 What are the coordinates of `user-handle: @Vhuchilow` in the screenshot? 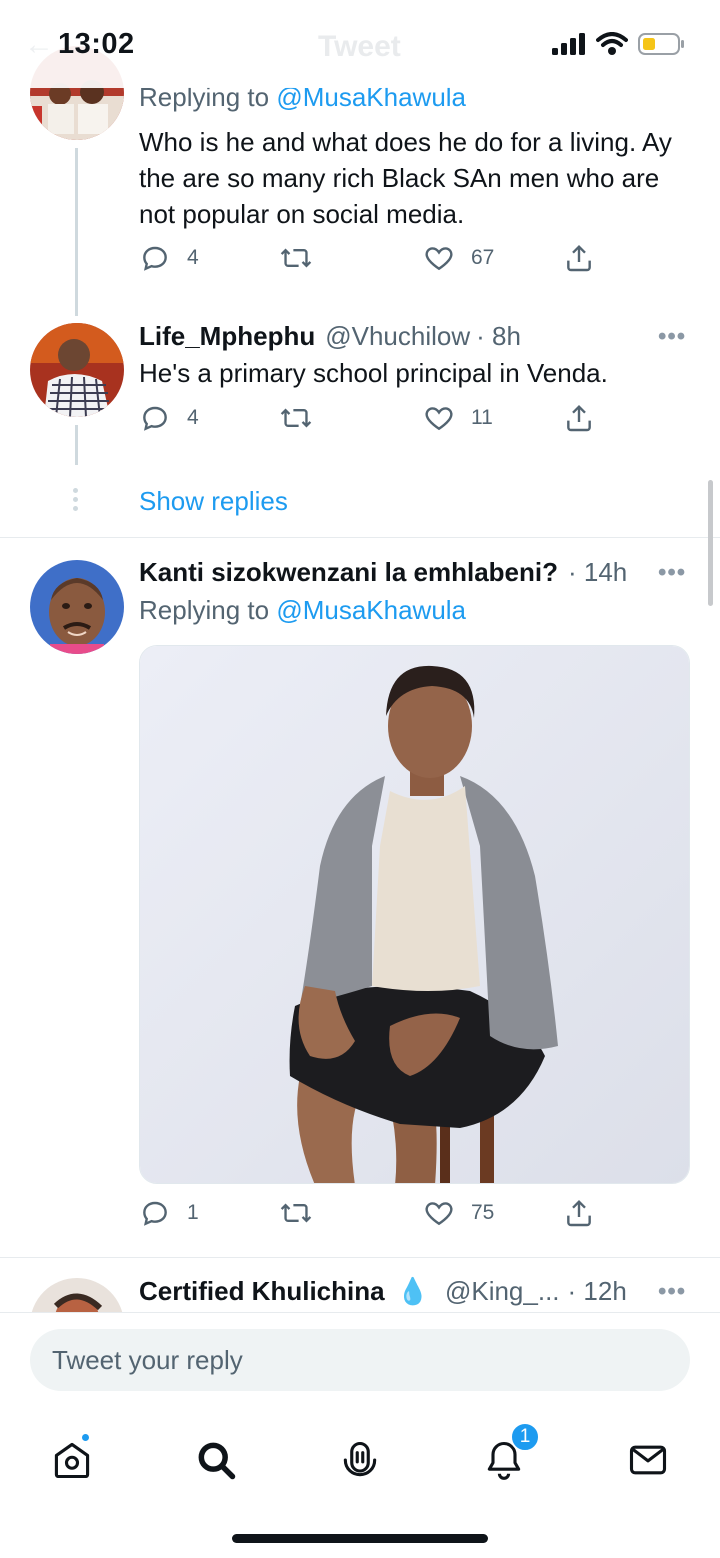 It's located at (397, 336).